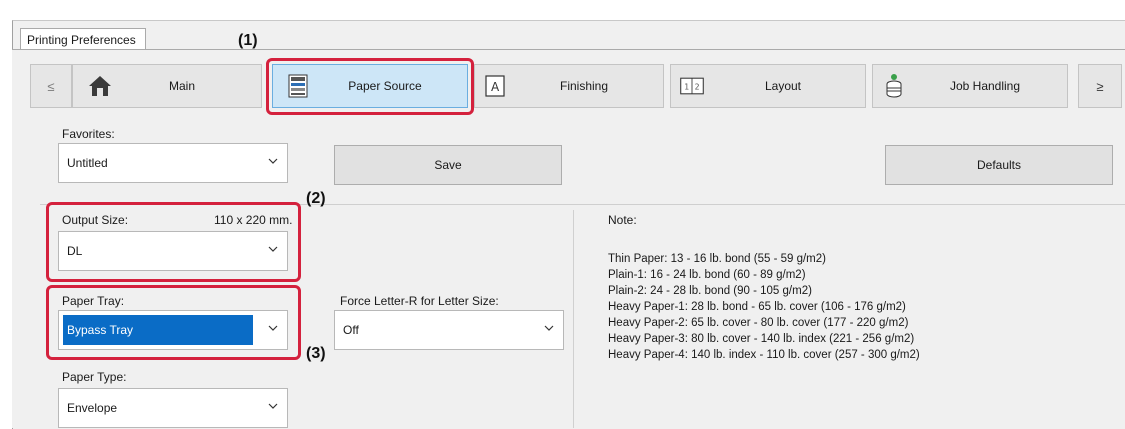  What do you see at coordinates (92, 408) in the screenshot?
I see `paper-type-value: Envelope` at bounding box center [92, 408].